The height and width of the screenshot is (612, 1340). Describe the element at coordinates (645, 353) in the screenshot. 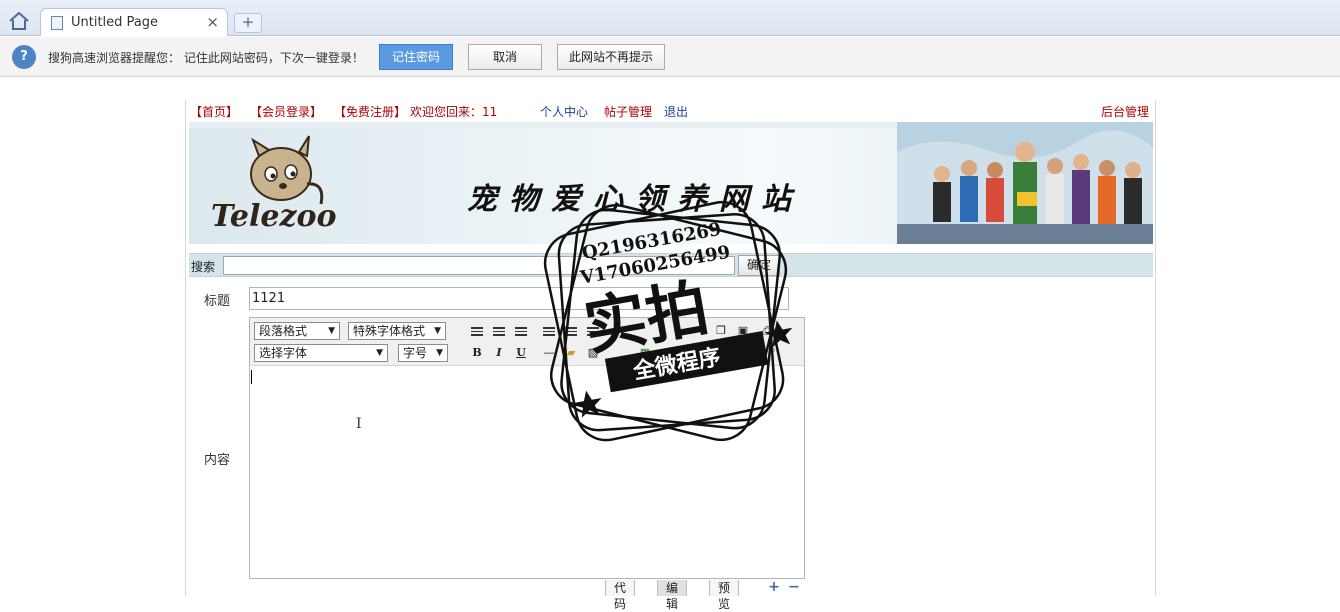

I see `table-icon: ▦` at that location.